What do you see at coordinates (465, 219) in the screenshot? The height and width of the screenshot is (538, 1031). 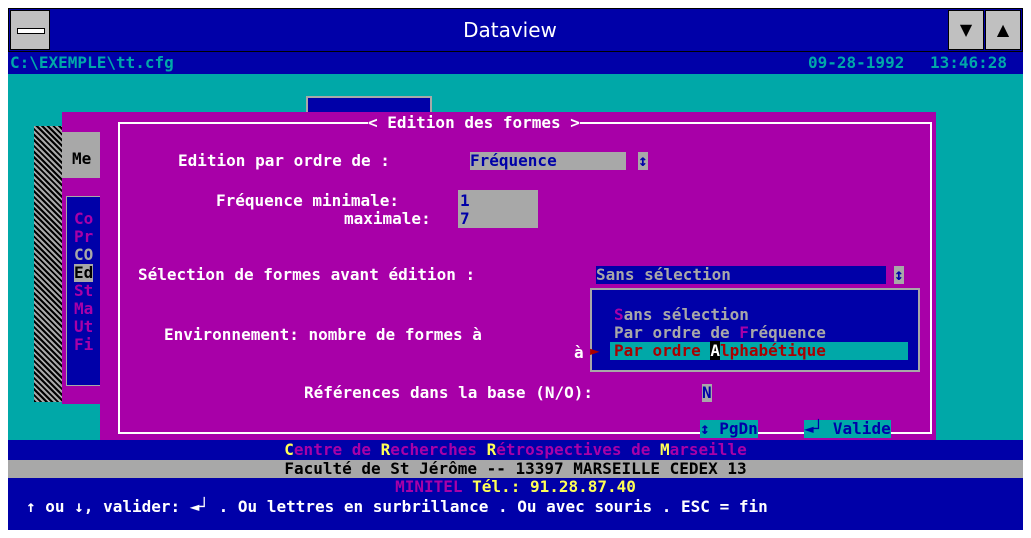 I see `freq-max-field: 7` at bounding box center [465, 219].